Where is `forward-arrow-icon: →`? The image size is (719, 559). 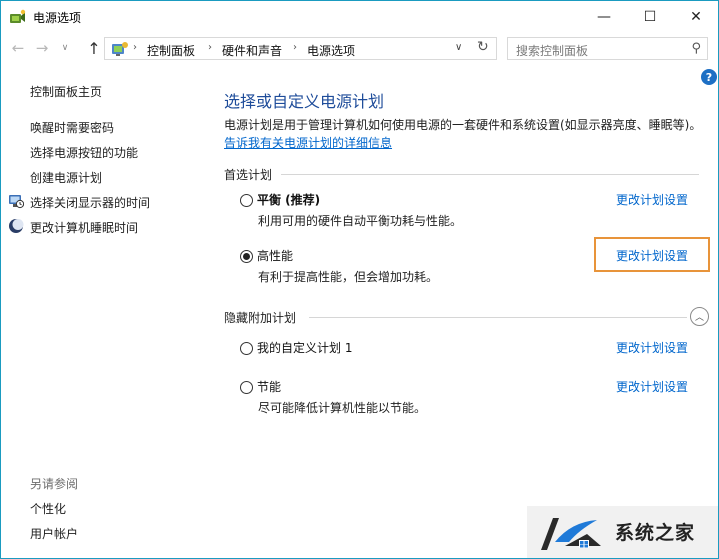 forward-arrow-icon: → is located at coordinates (42, 48).